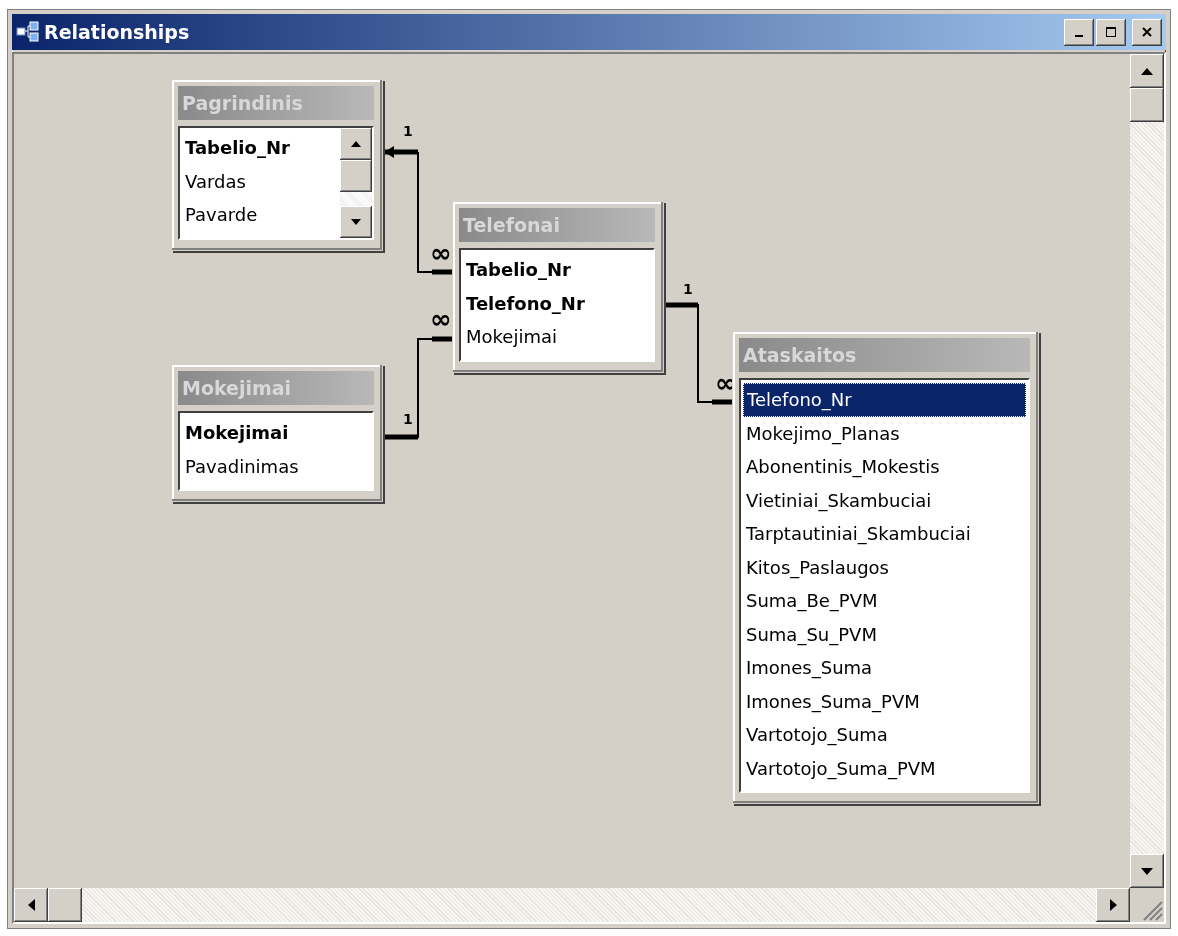  Describe the element at coordinates (884, 701) in the screenshot. I see `field-name: Imones_Suma_PVM` at that location.